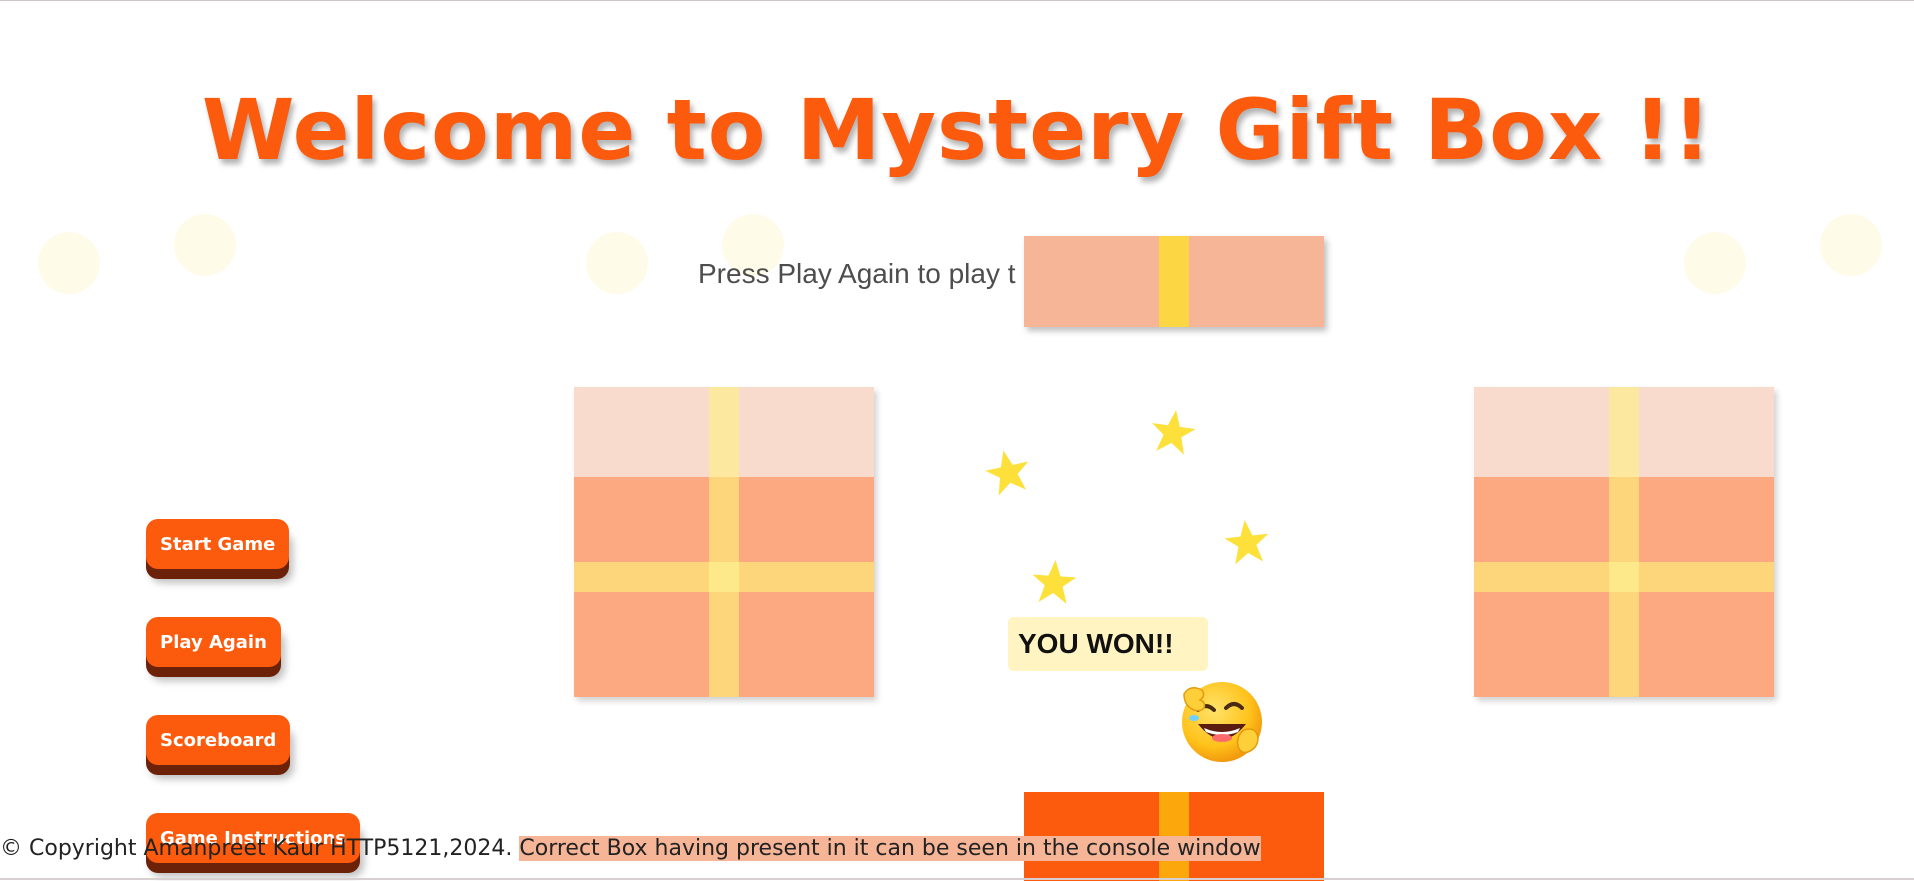  Describe the element at coordinates (213, 642) in the screenshot. I see `play-again-button: Play Again` at that location.